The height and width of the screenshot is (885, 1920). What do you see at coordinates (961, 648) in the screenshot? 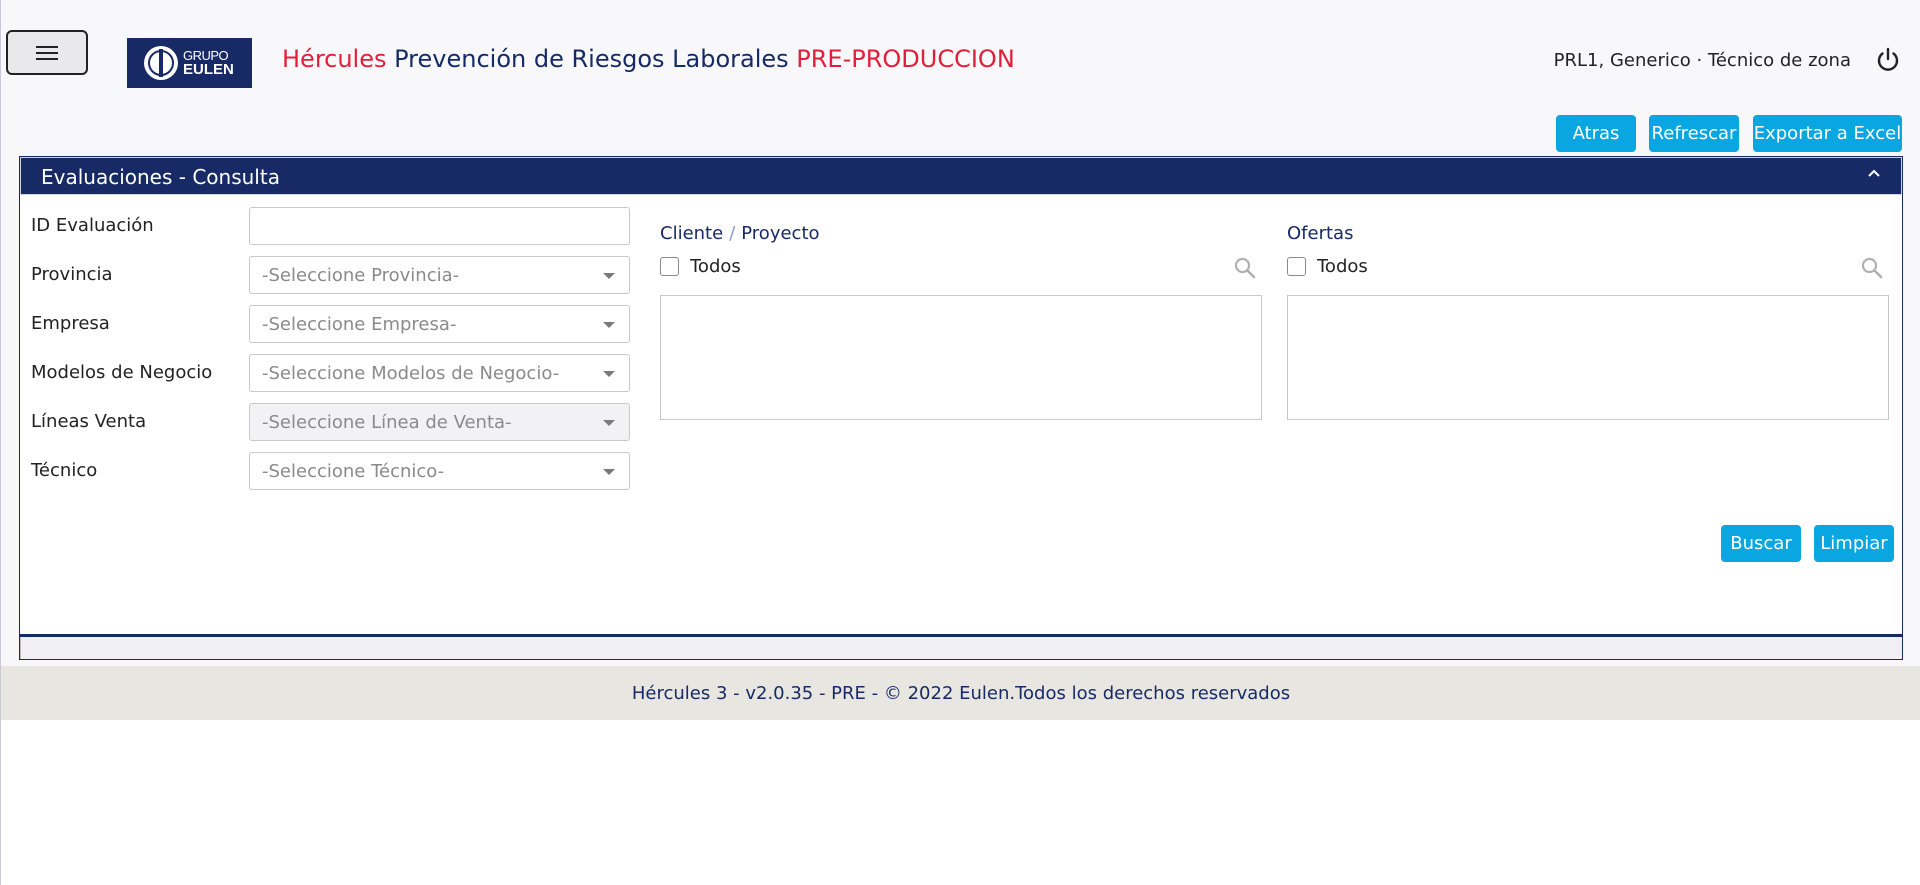
I see `panel-bottom-strip` at bounding box center [961, 648].